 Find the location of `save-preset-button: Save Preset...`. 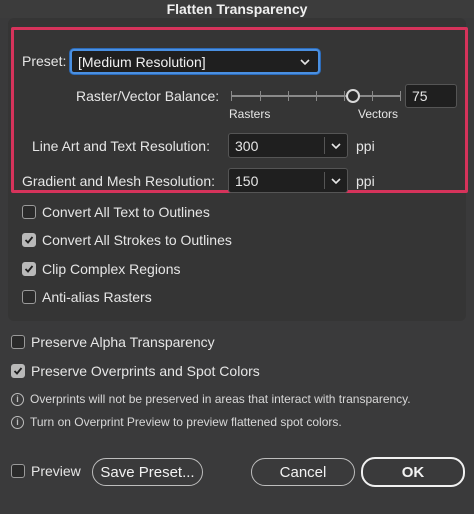

save-preset-button: Save Preset... is located at coordinates (147, 472).